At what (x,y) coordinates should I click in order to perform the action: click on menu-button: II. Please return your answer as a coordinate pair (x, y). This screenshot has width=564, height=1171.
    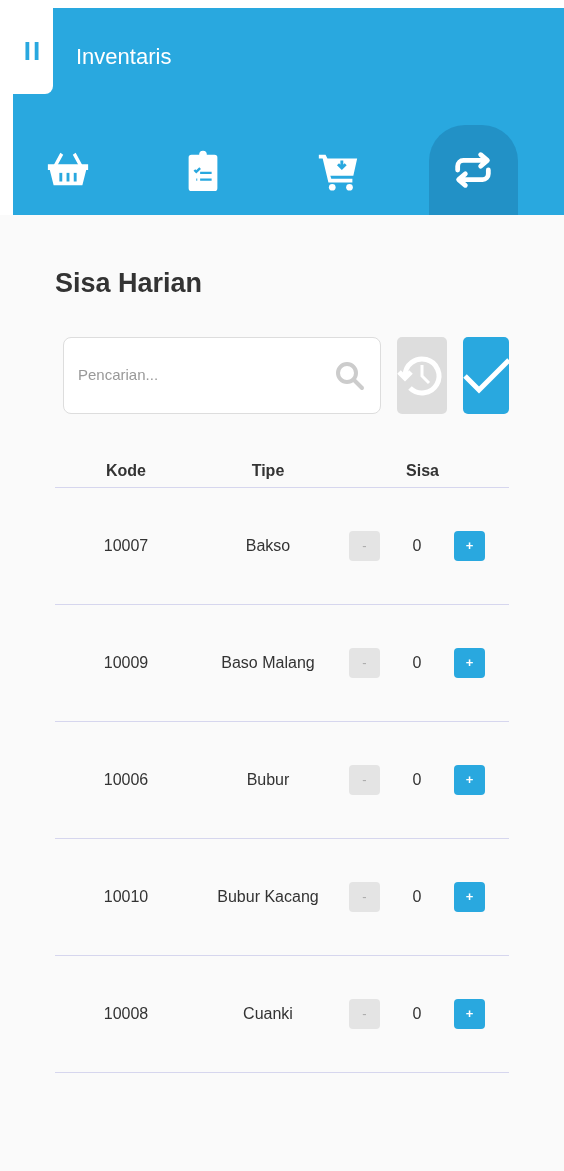
    Looking at the image, I should click on (33, 51).